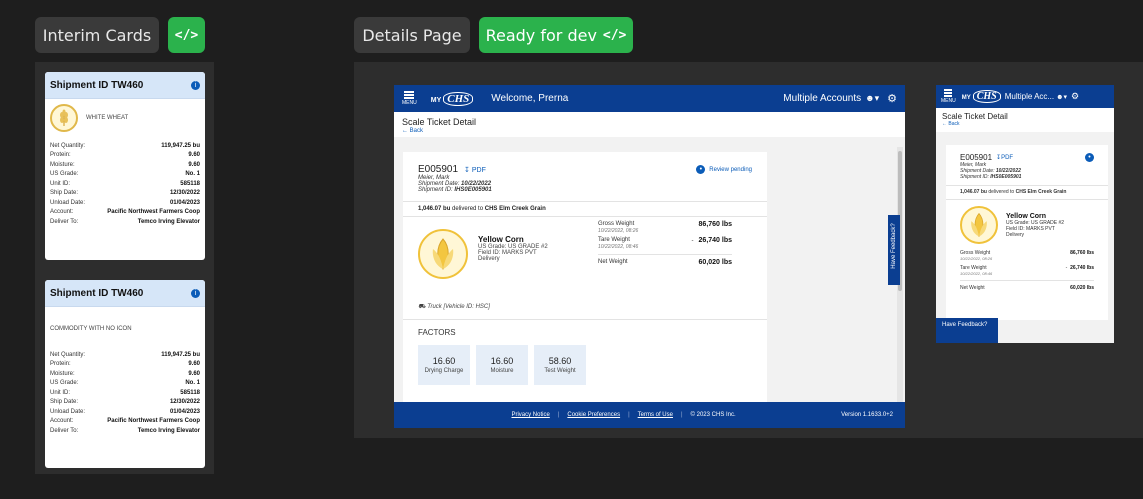 This screenshot has height=499, width=1143. What do you see at coordinates (125, 412) in the screenshot?
I see `card-detail-row: Unload Date: 01/04/2023` at bounding box center [125, 412].